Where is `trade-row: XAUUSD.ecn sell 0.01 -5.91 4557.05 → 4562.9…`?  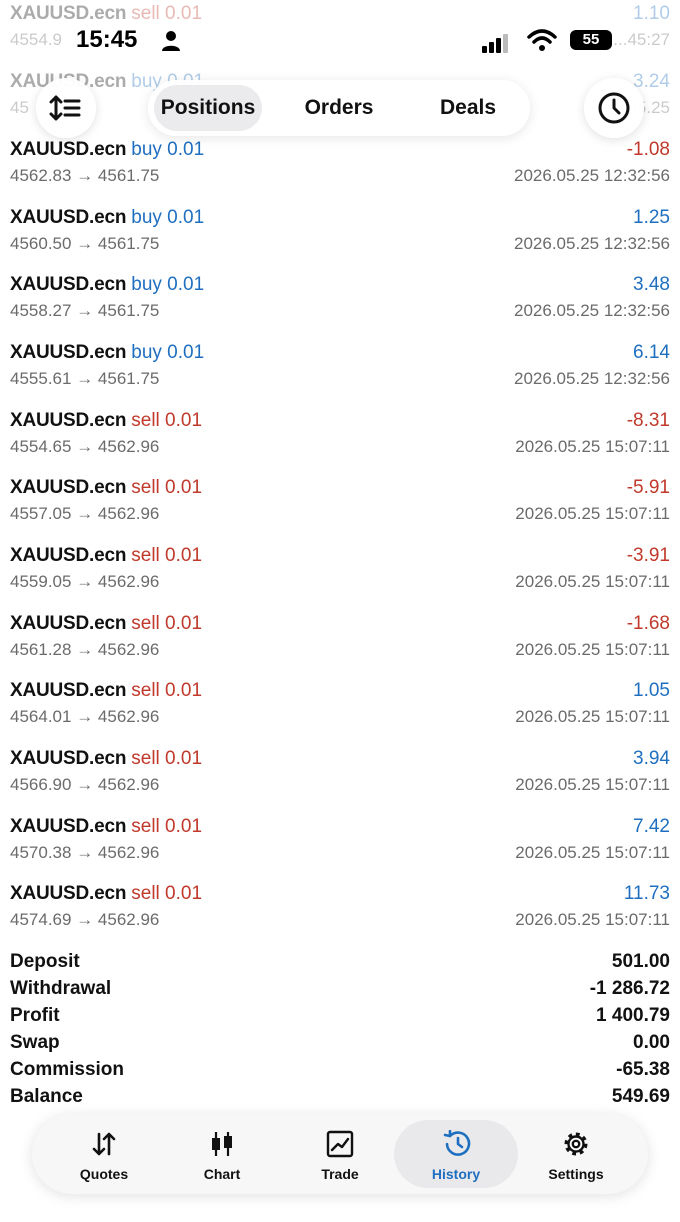 trade-row: XAUUSD.ecn sell 0.01 -5.91 4557.05 → 4562.9… is located at coordinates (340, 510).